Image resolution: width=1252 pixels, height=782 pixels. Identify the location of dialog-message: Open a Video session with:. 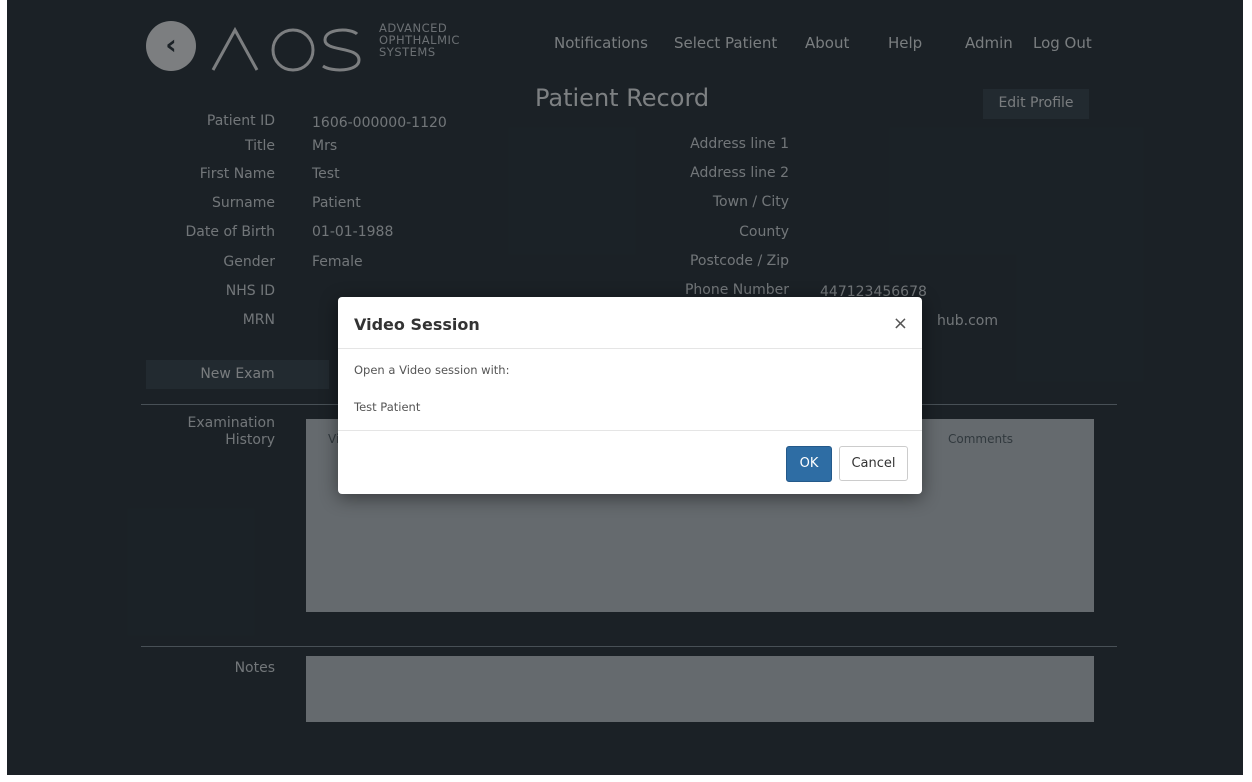
(432, 370).